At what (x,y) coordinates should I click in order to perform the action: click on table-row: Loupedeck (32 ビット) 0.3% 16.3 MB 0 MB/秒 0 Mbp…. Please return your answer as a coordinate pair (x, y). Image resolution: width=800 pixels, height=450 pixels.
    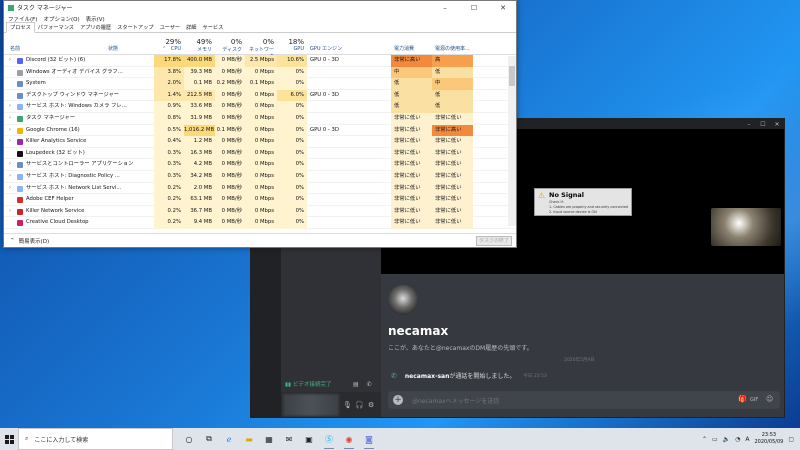
    Looking at the image, I should click on (260, 153).